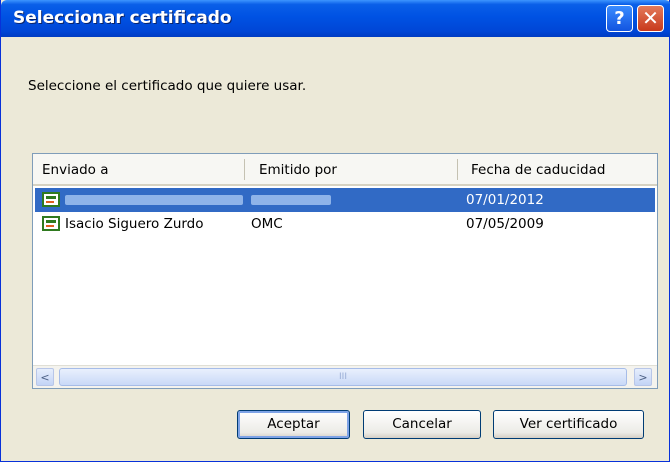 This screenshot has width=670, height=462. What do you see at coordinates (335, 18) in the screenshot?
I see `title-bar: Seleccionar certificado ? ✕` at bounding box center [335, 18].